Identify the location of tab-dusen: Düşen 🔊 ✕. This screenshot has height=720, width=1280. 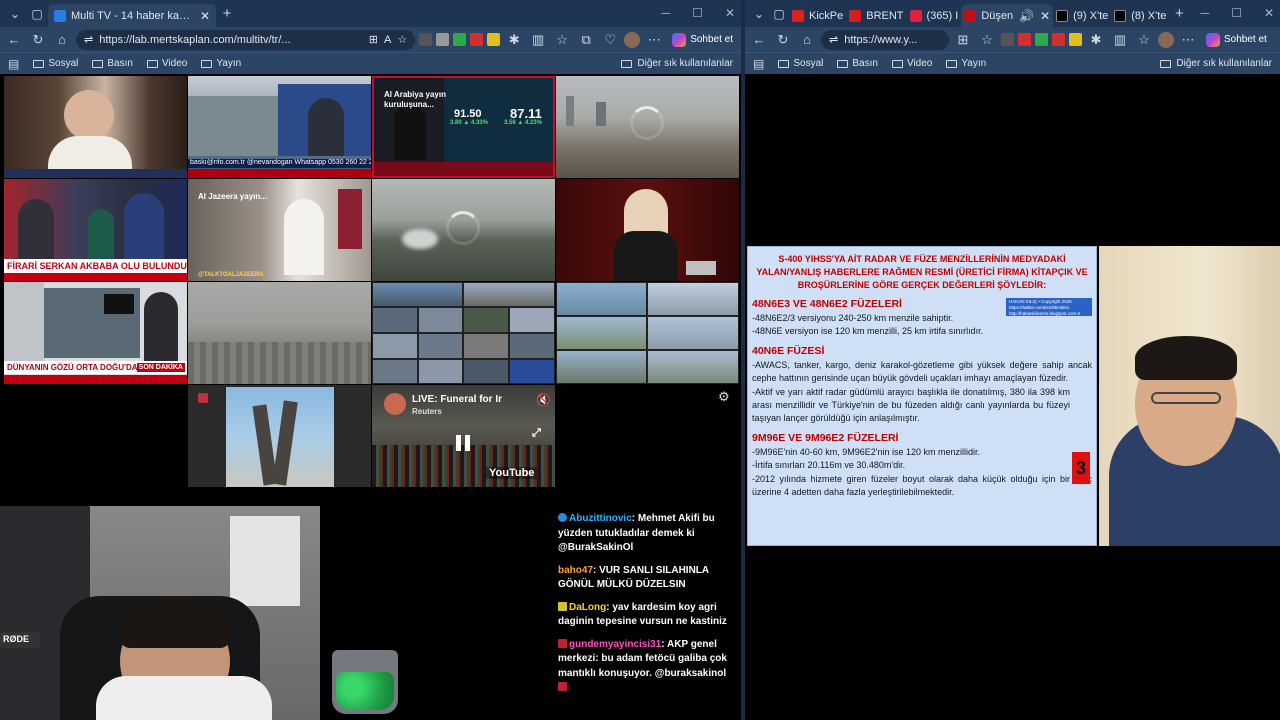
(1007, 15).